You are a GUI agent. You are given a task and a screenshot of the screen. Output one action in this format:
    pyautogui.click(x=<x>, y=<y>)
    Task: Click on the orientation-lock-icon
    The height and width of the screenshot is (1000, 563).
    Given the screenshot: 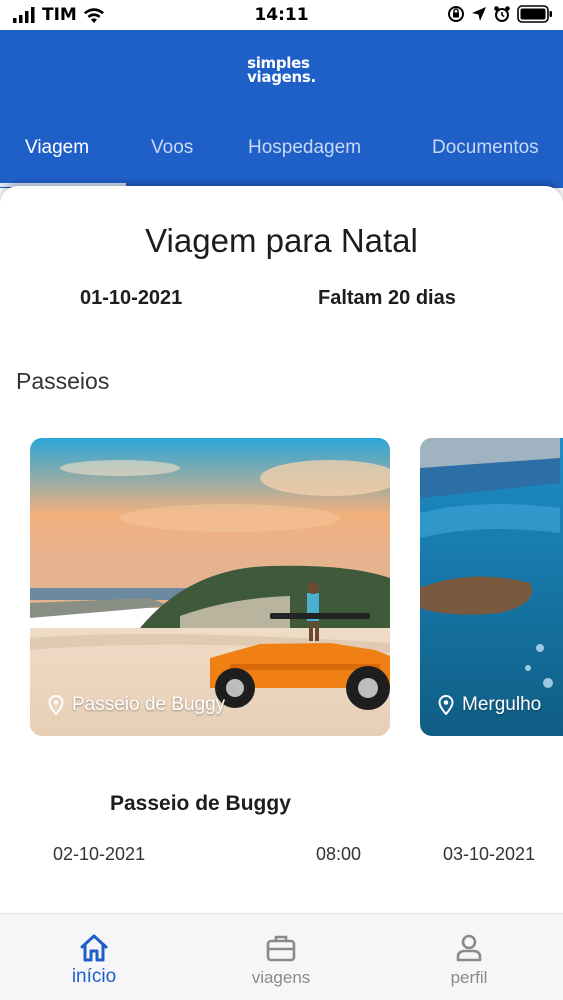 What is the action you would take?
    pyautogui.click(x=456, y=14)
    